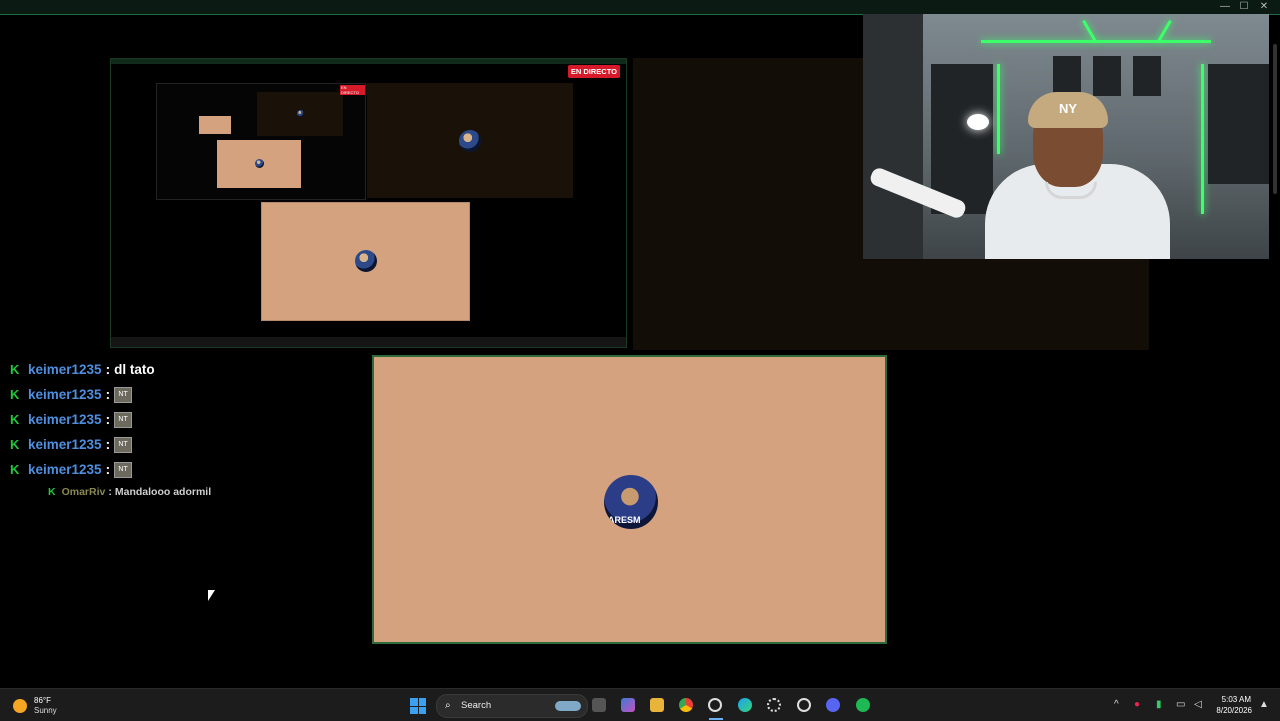 The width and height of the screenshot is (1280, 721). Describe the element at coordinates (1225, 7) in the screenshot. I see `minimize-button: —` at that location.